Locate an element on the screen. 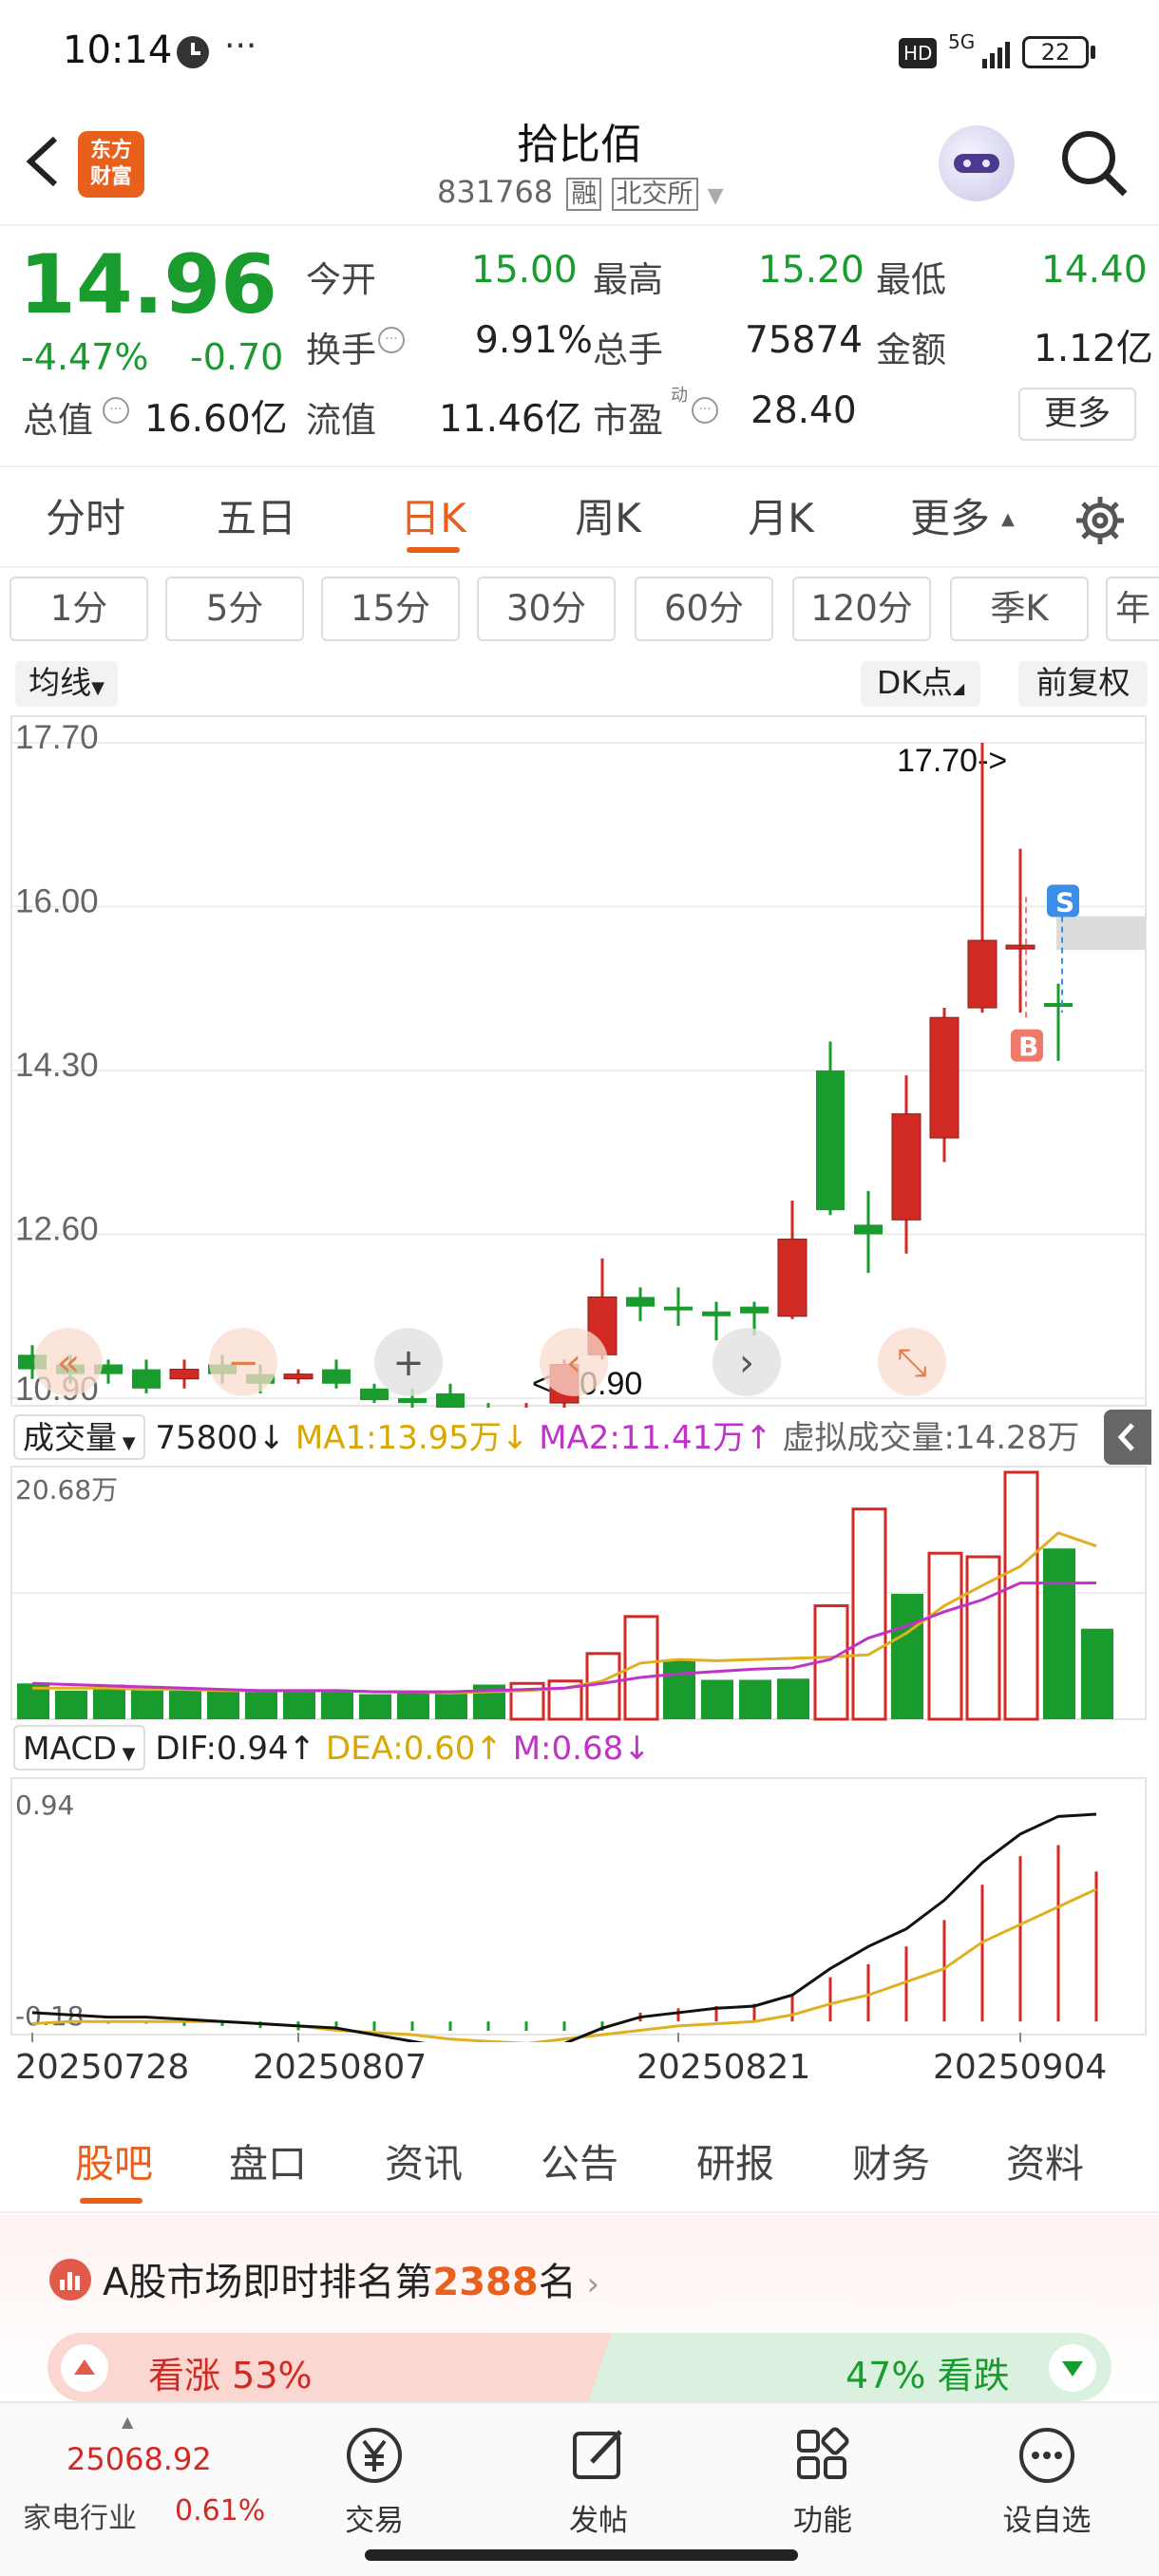 The width and height of the screenshot is (1159, 2576). corner-caret-icon: ◢ is located at coordinates (958, 688).